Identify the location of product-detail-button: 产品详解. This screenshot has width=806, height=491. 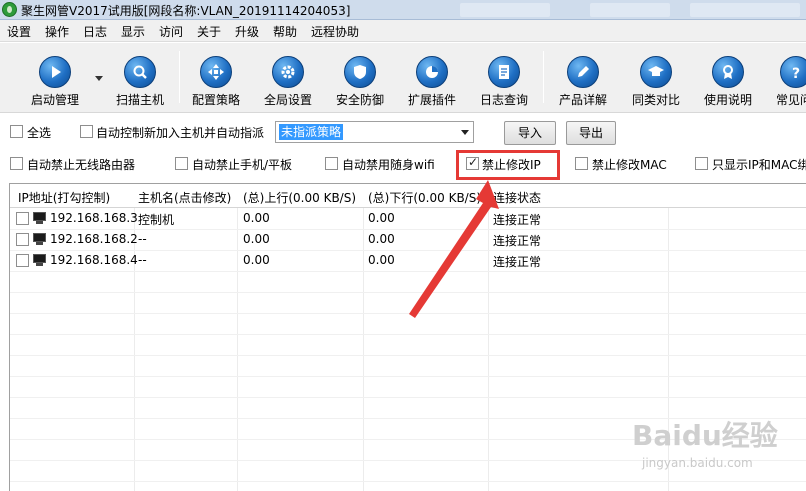
(583, 77).